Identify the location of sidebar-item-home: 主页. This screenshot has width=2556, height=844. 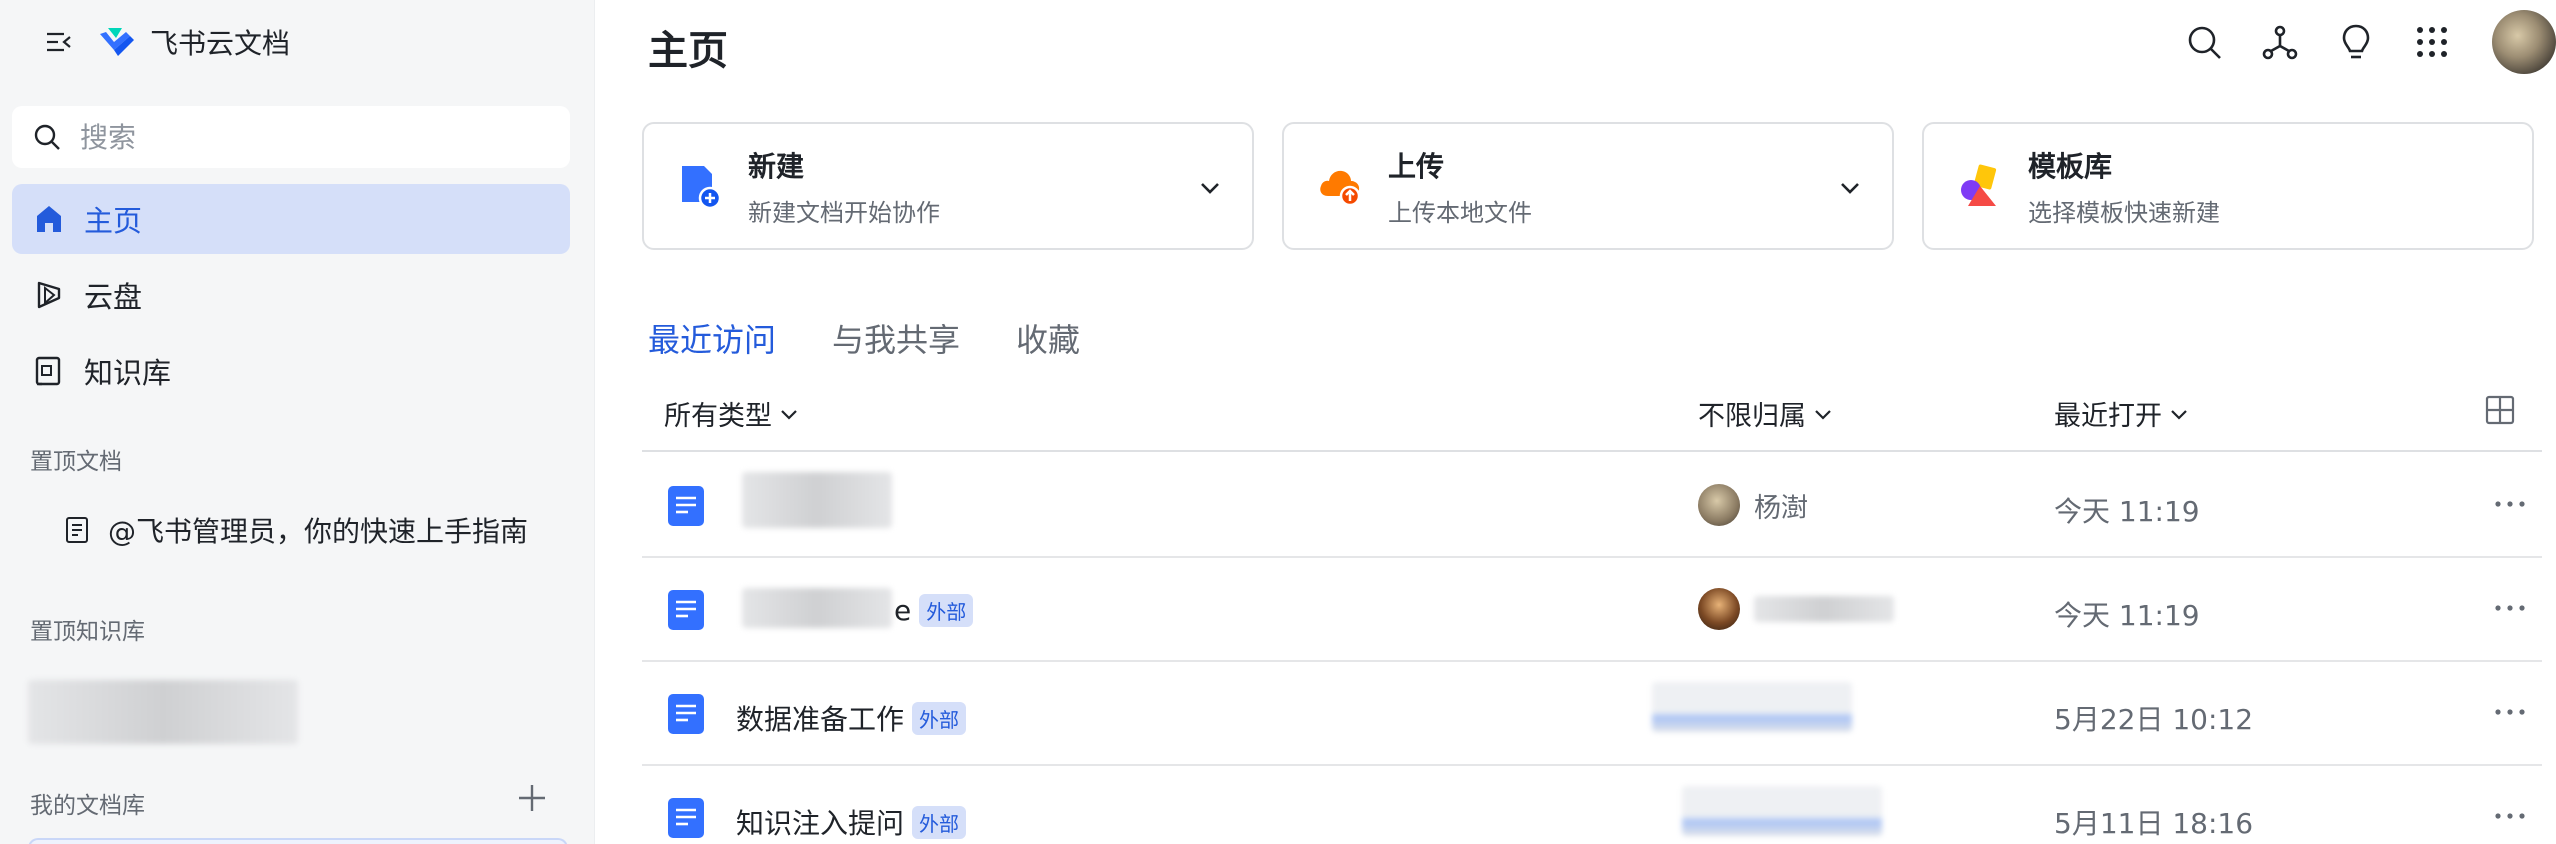
(291, 219).